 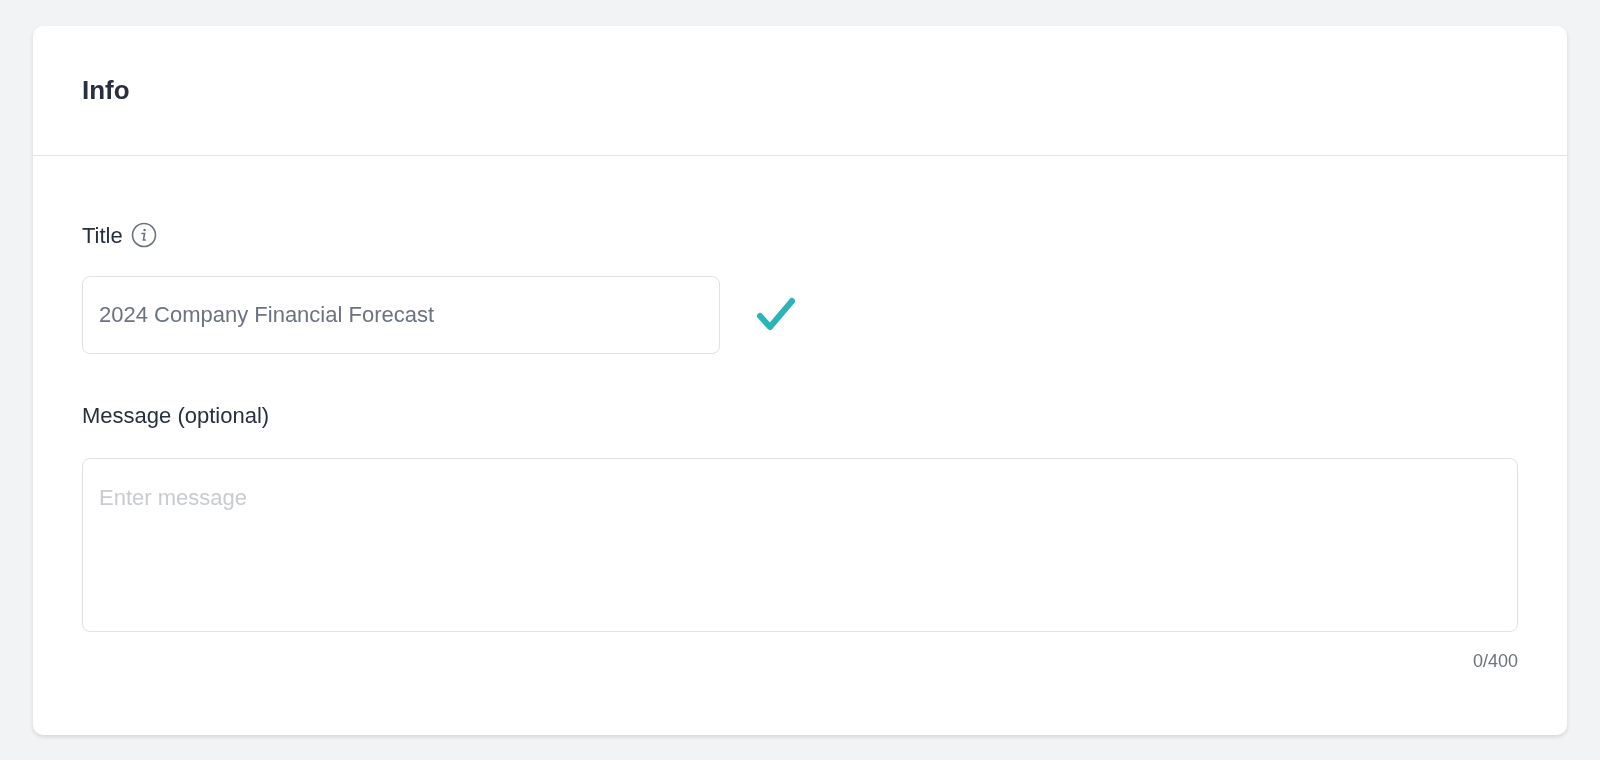 I want to click on character-counter: 0/400, so click(x=1495, y=661).